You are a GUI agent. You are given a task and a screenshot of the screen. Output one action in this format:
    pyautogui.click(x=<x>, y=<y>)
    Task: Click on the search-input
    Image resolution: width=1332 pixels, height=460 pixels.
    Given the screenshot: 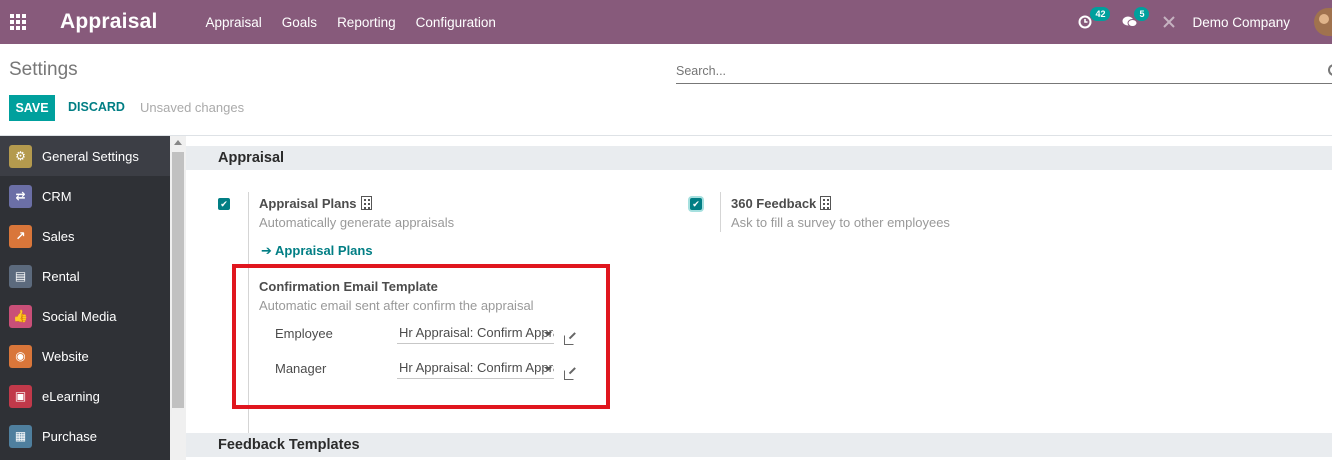 What is the action you would take?
    pyautogui.click(x=996, y=71)
    